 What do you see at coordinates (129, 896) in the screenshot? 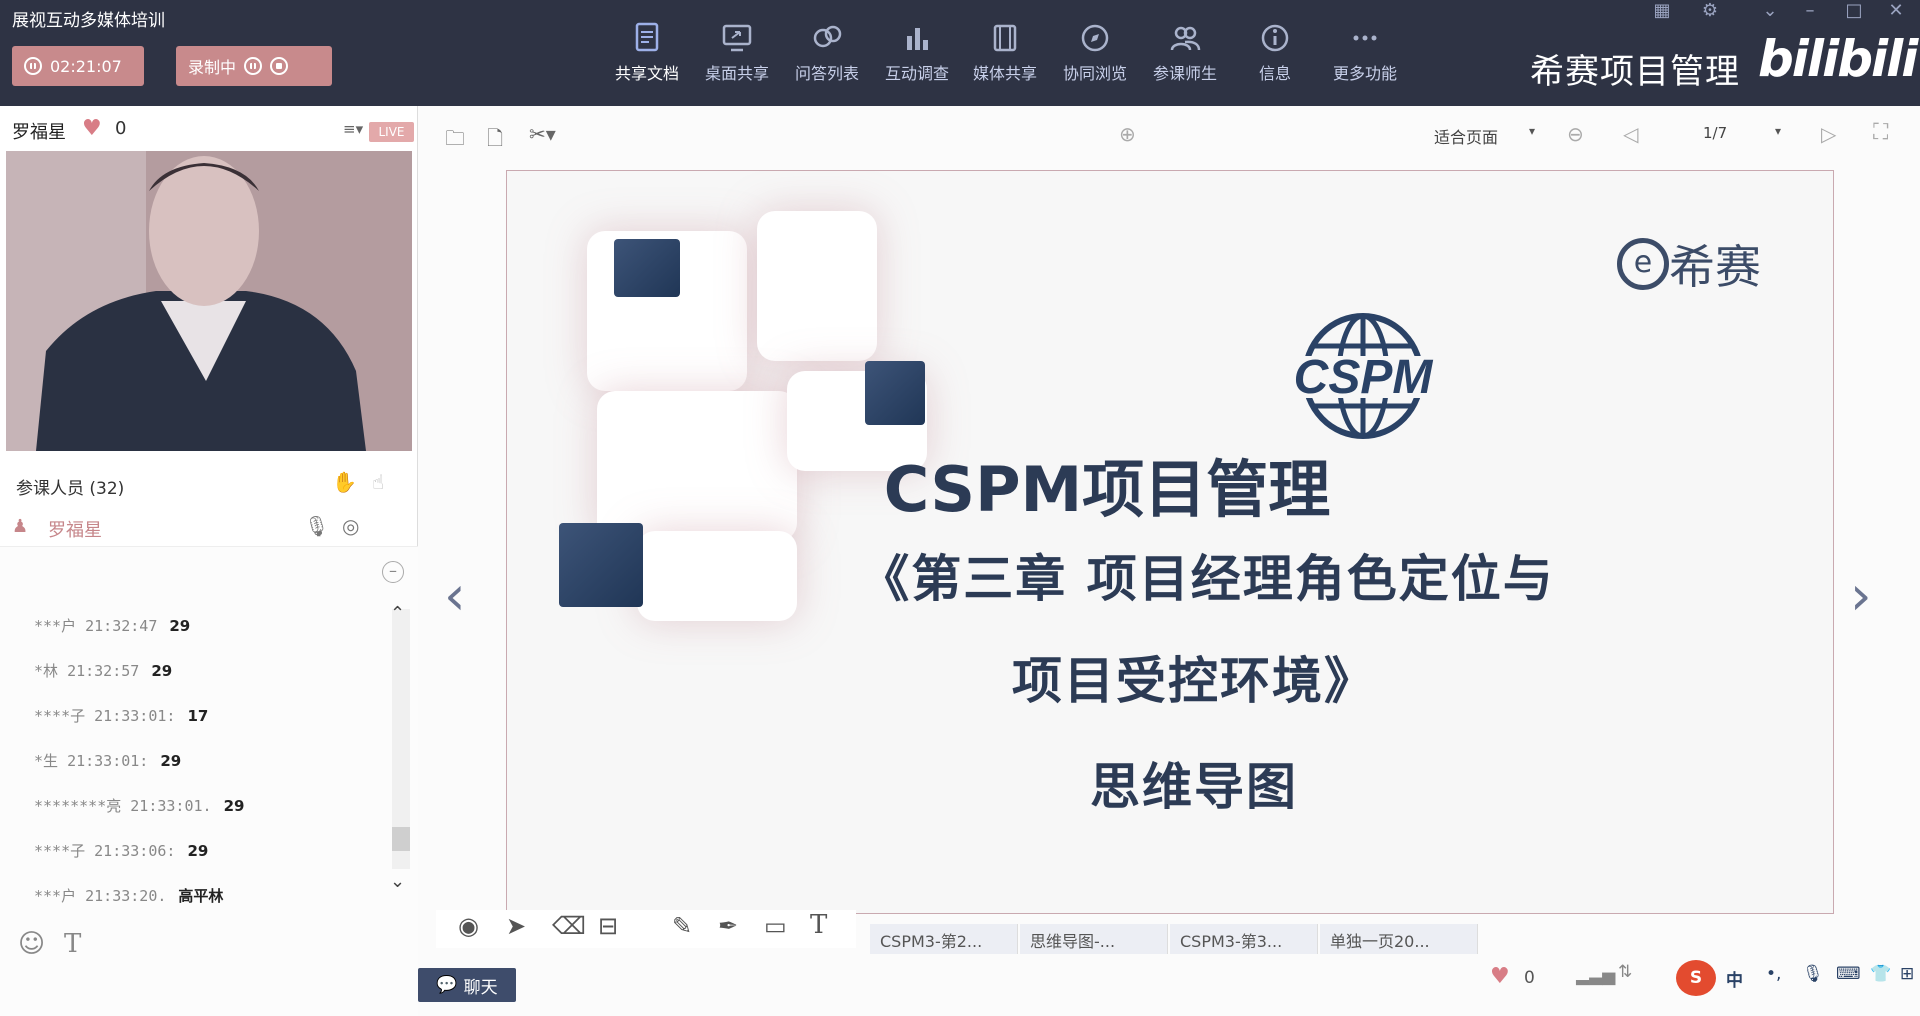
I see `chat-message: ***户 21:33:20. 高平林` at bounding box center [129, 896].